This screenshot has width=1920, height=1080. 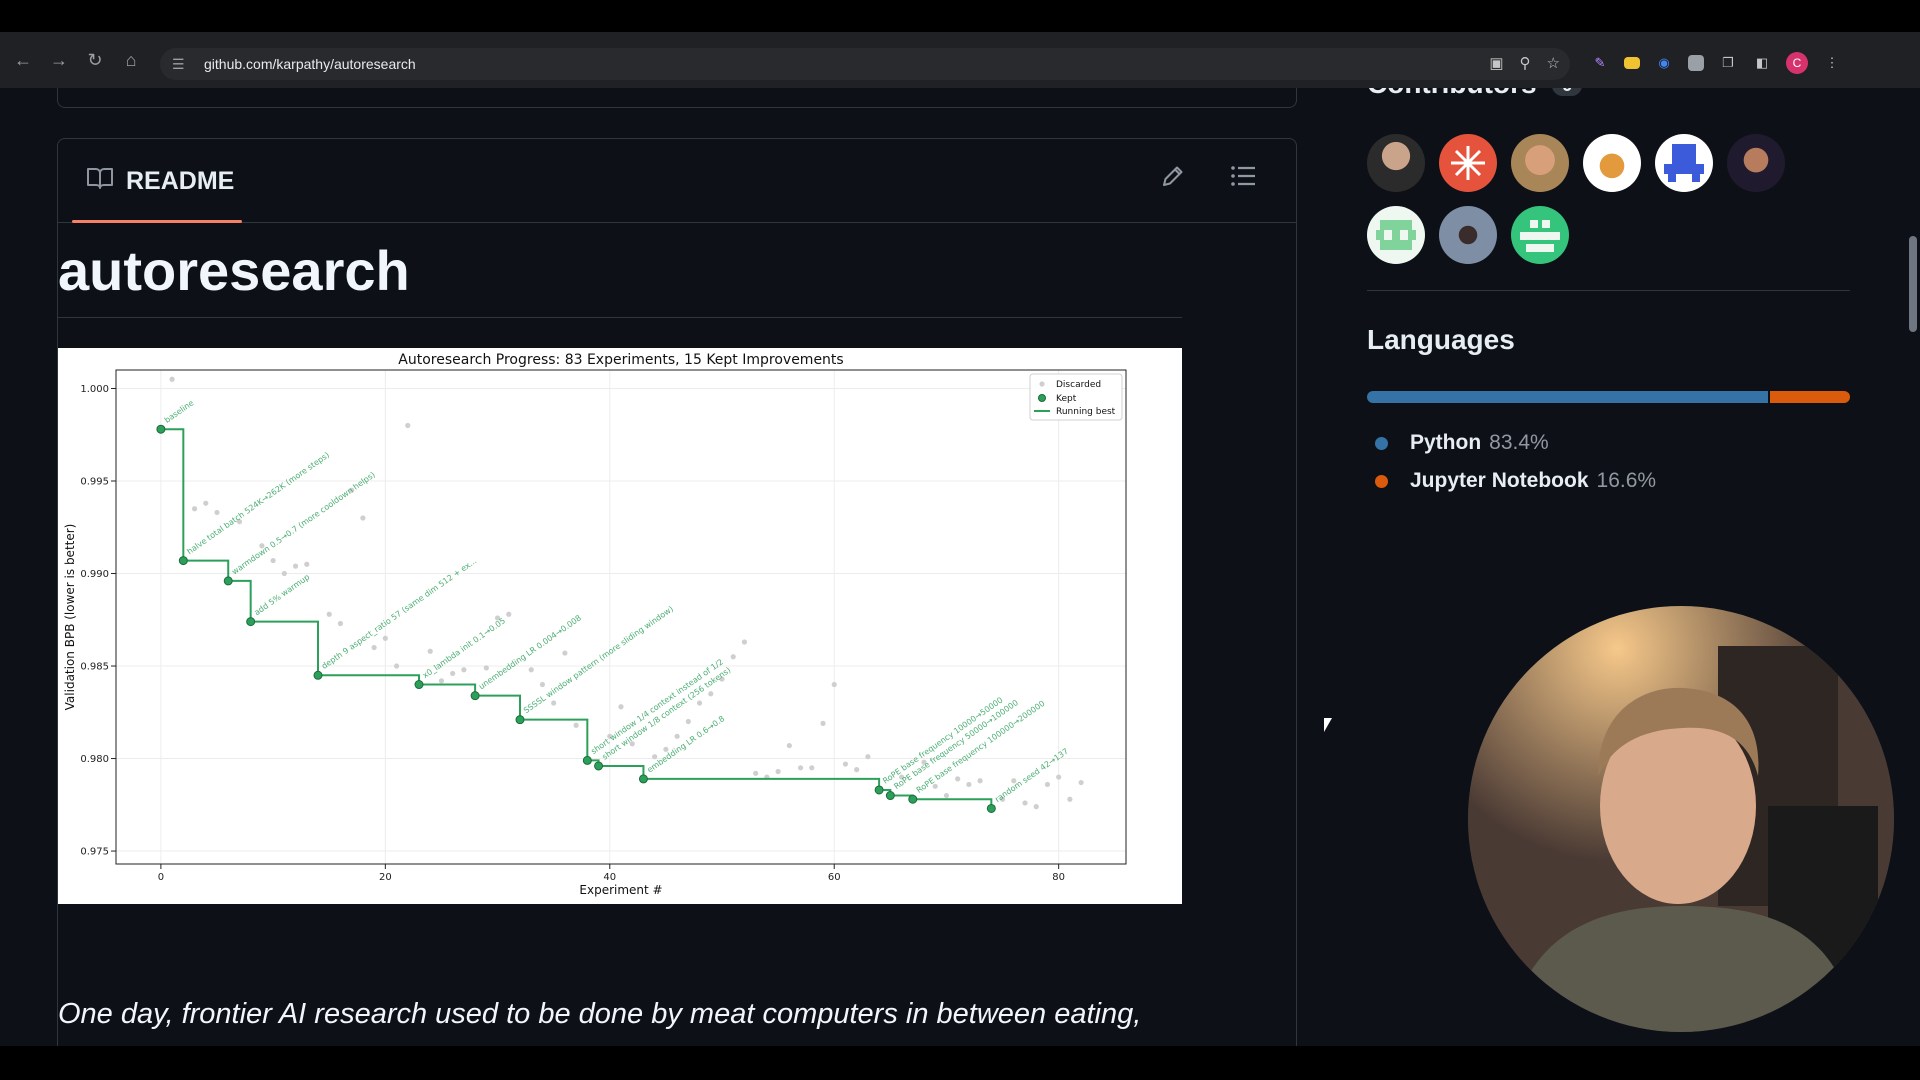 What do you see at coordinates (23, 60) in the screenshot?
I see `back-icon: ←` at bounding box center [23, 60].